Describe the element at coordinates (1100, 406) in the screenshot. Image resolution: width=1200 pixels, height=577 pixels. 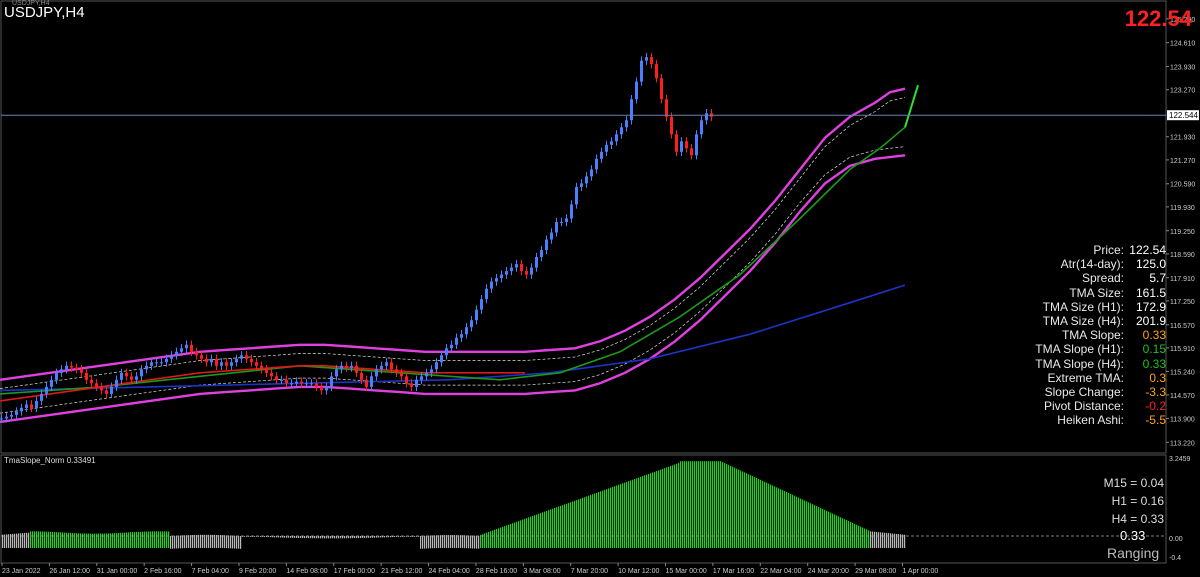
I see `info-row: Pivot Distance: -0.2` at that location.